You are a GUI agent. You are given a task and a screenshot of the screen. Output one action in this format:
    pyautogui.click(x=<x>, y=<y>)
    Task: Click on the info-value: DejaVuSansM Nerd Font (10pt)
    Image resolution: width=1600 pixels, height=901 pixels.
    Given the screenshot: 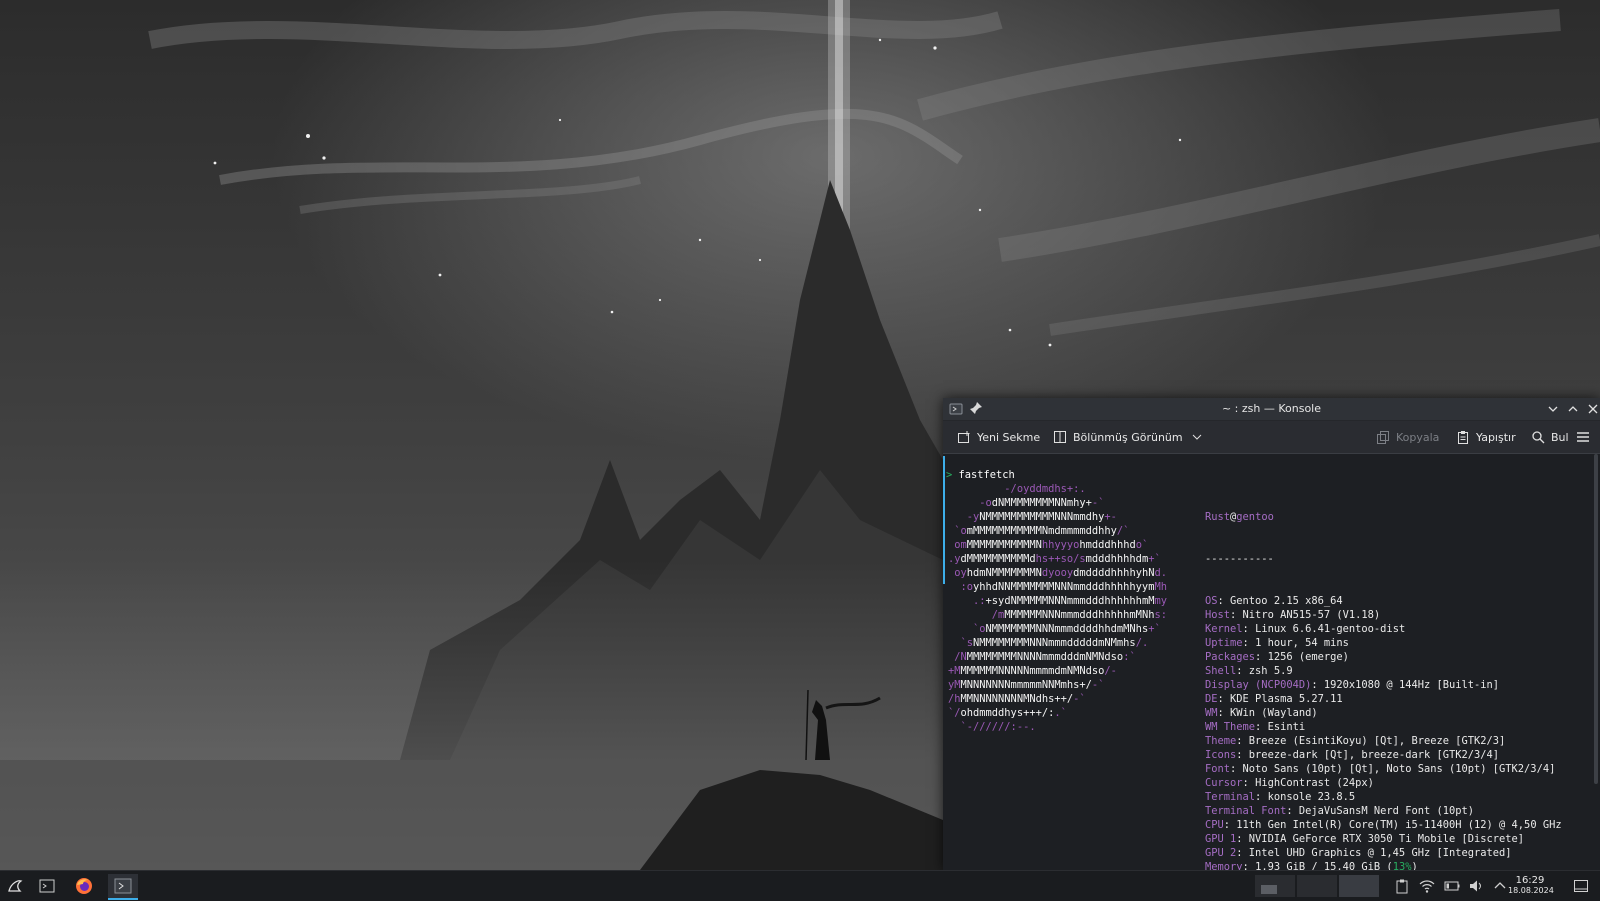 What is the action you would take?
    pyautogui.click(x=1386, y=811)
    